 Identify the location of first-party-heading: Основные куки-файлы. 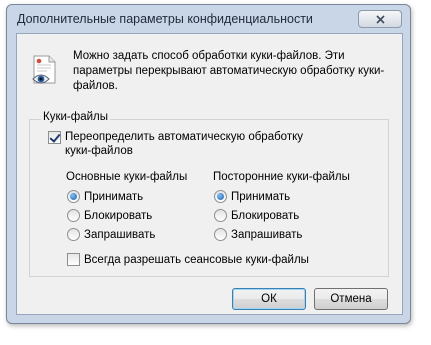
(127, 177).